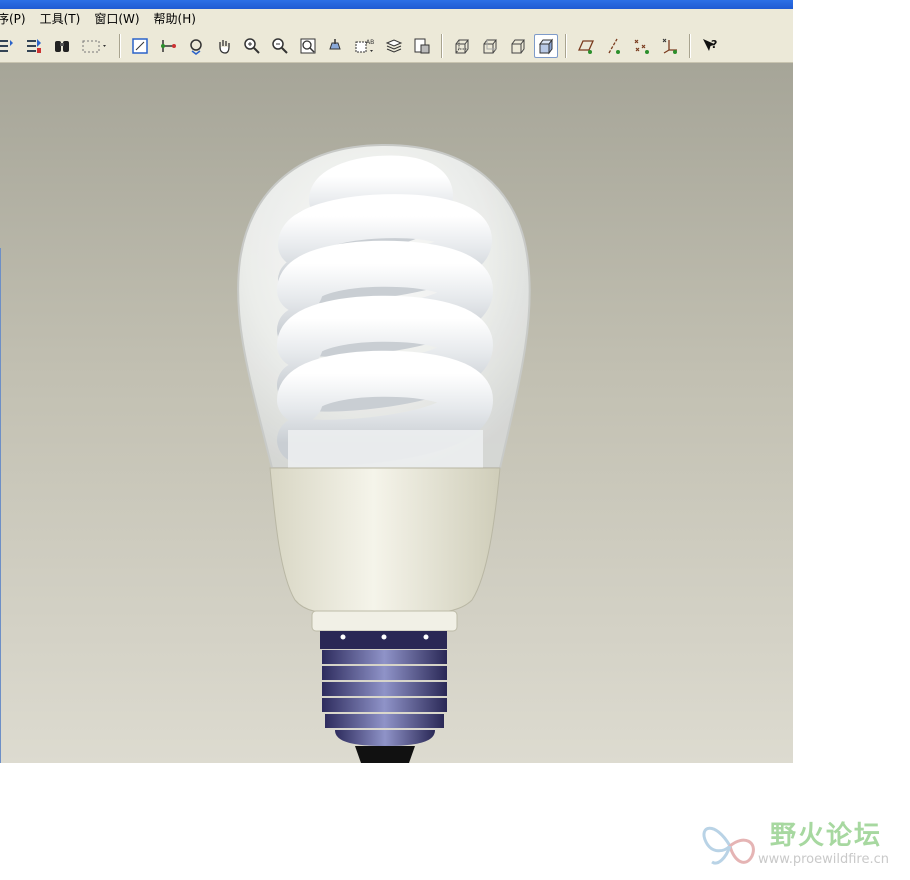  Describe the element at coordinates (252, 46) in the screenshot. I see `zoom-in-icon` at that location.